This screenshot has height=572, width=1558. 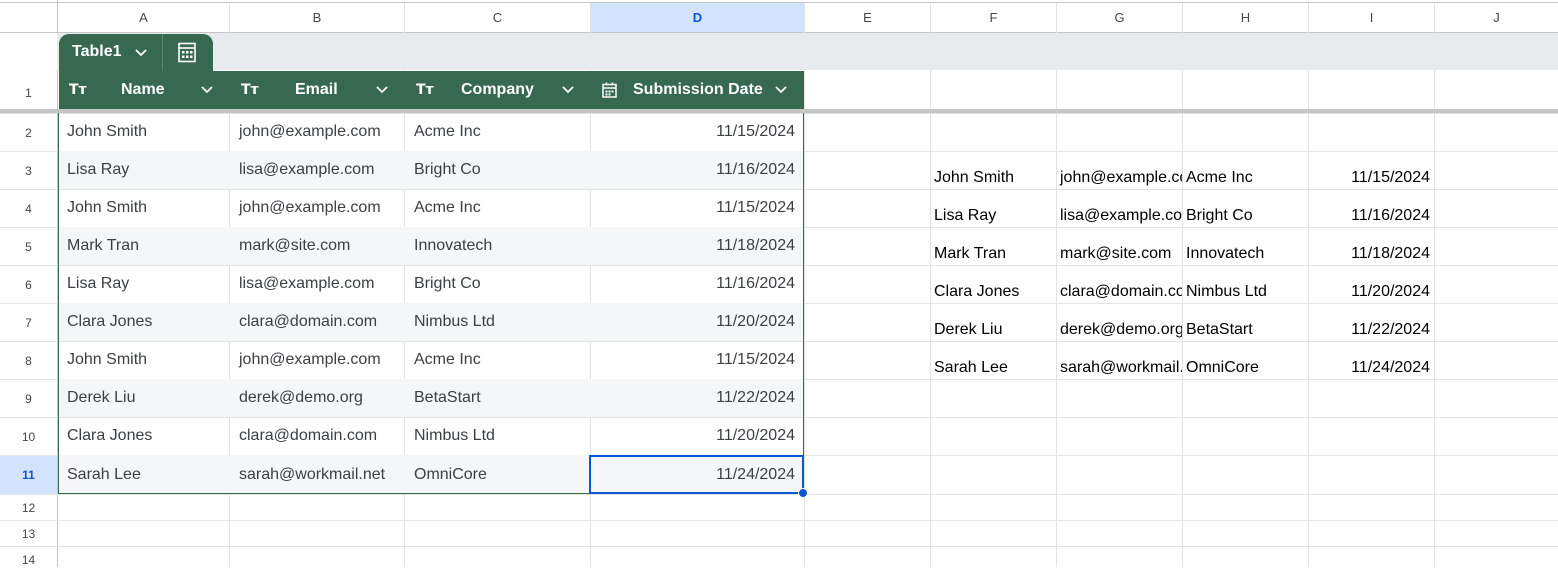 I want to click on output-cell: Derek Liu, so click(x=993, y=322).